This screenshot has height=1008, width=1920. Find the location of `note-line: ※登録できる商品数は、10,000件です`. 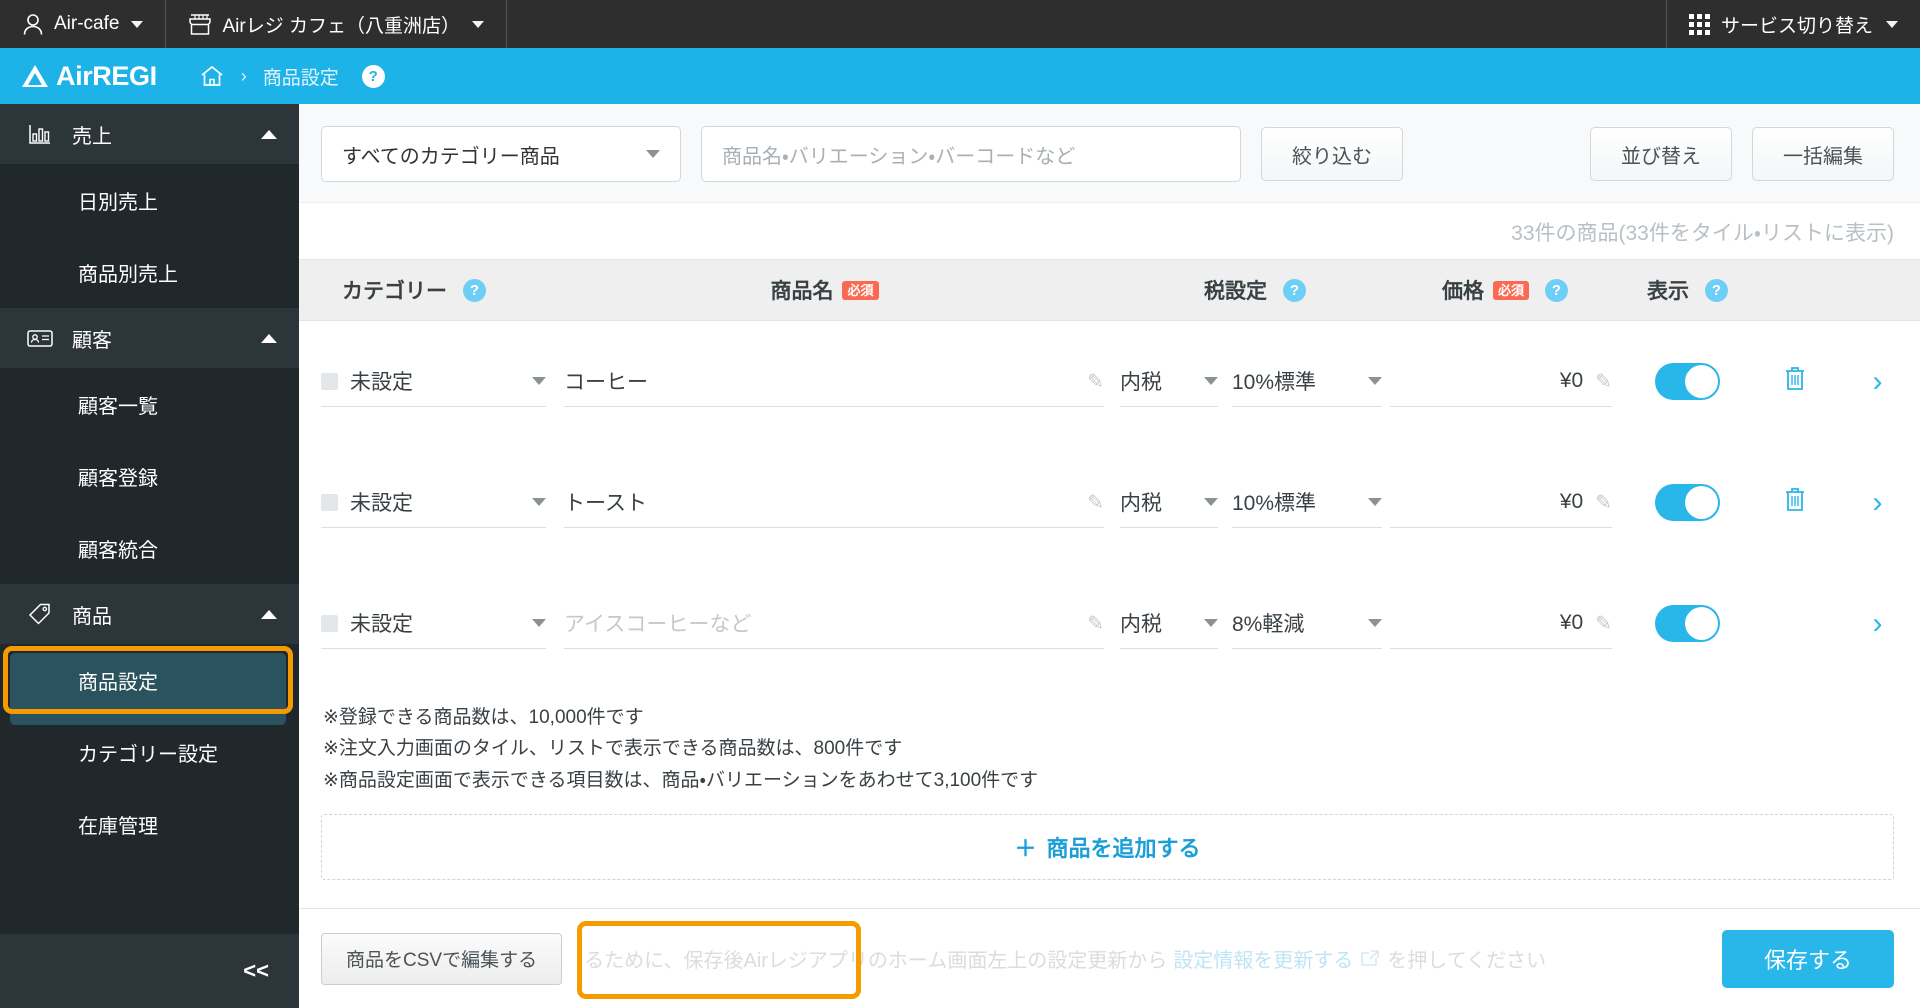

note-line: ※登録できる商品数は、10,000件です is located at coordinates (483, 717).